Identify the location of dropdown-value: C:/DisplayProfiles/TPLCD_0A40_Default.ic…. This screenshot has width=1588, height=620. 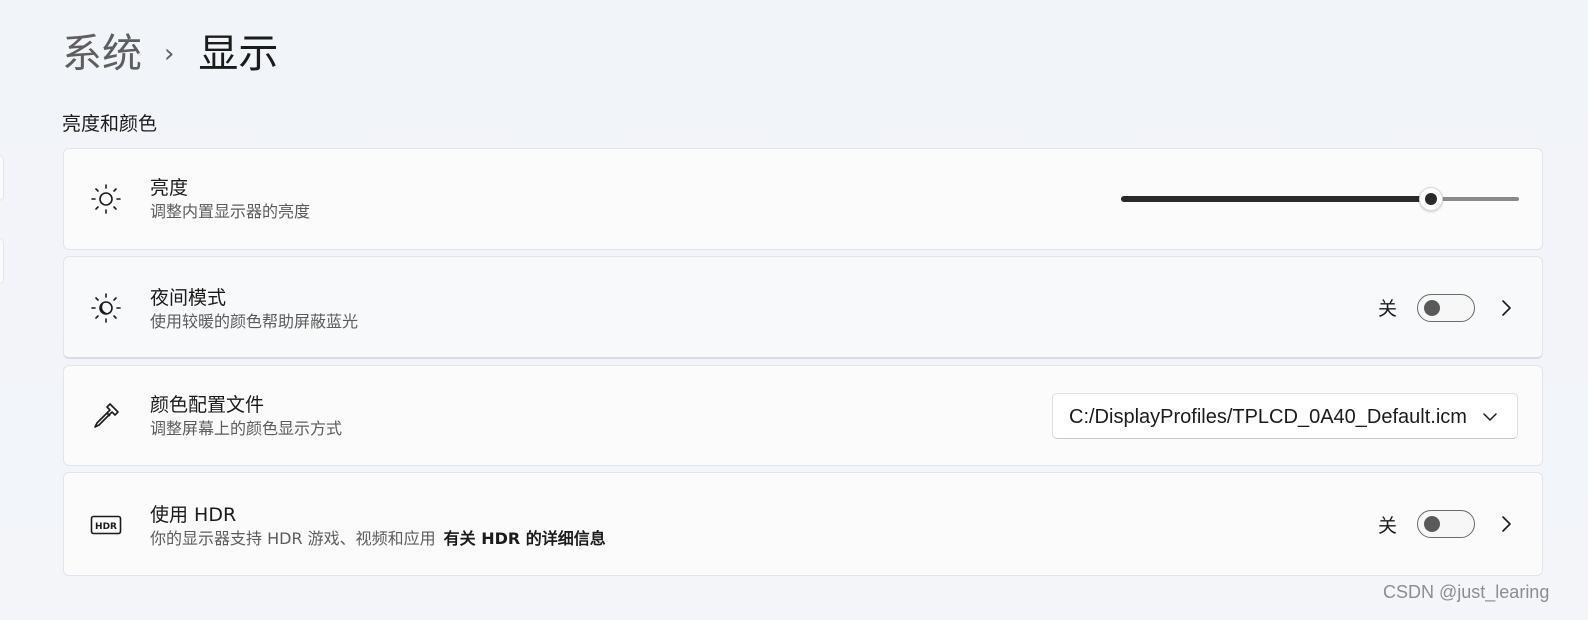
(1268, 417).